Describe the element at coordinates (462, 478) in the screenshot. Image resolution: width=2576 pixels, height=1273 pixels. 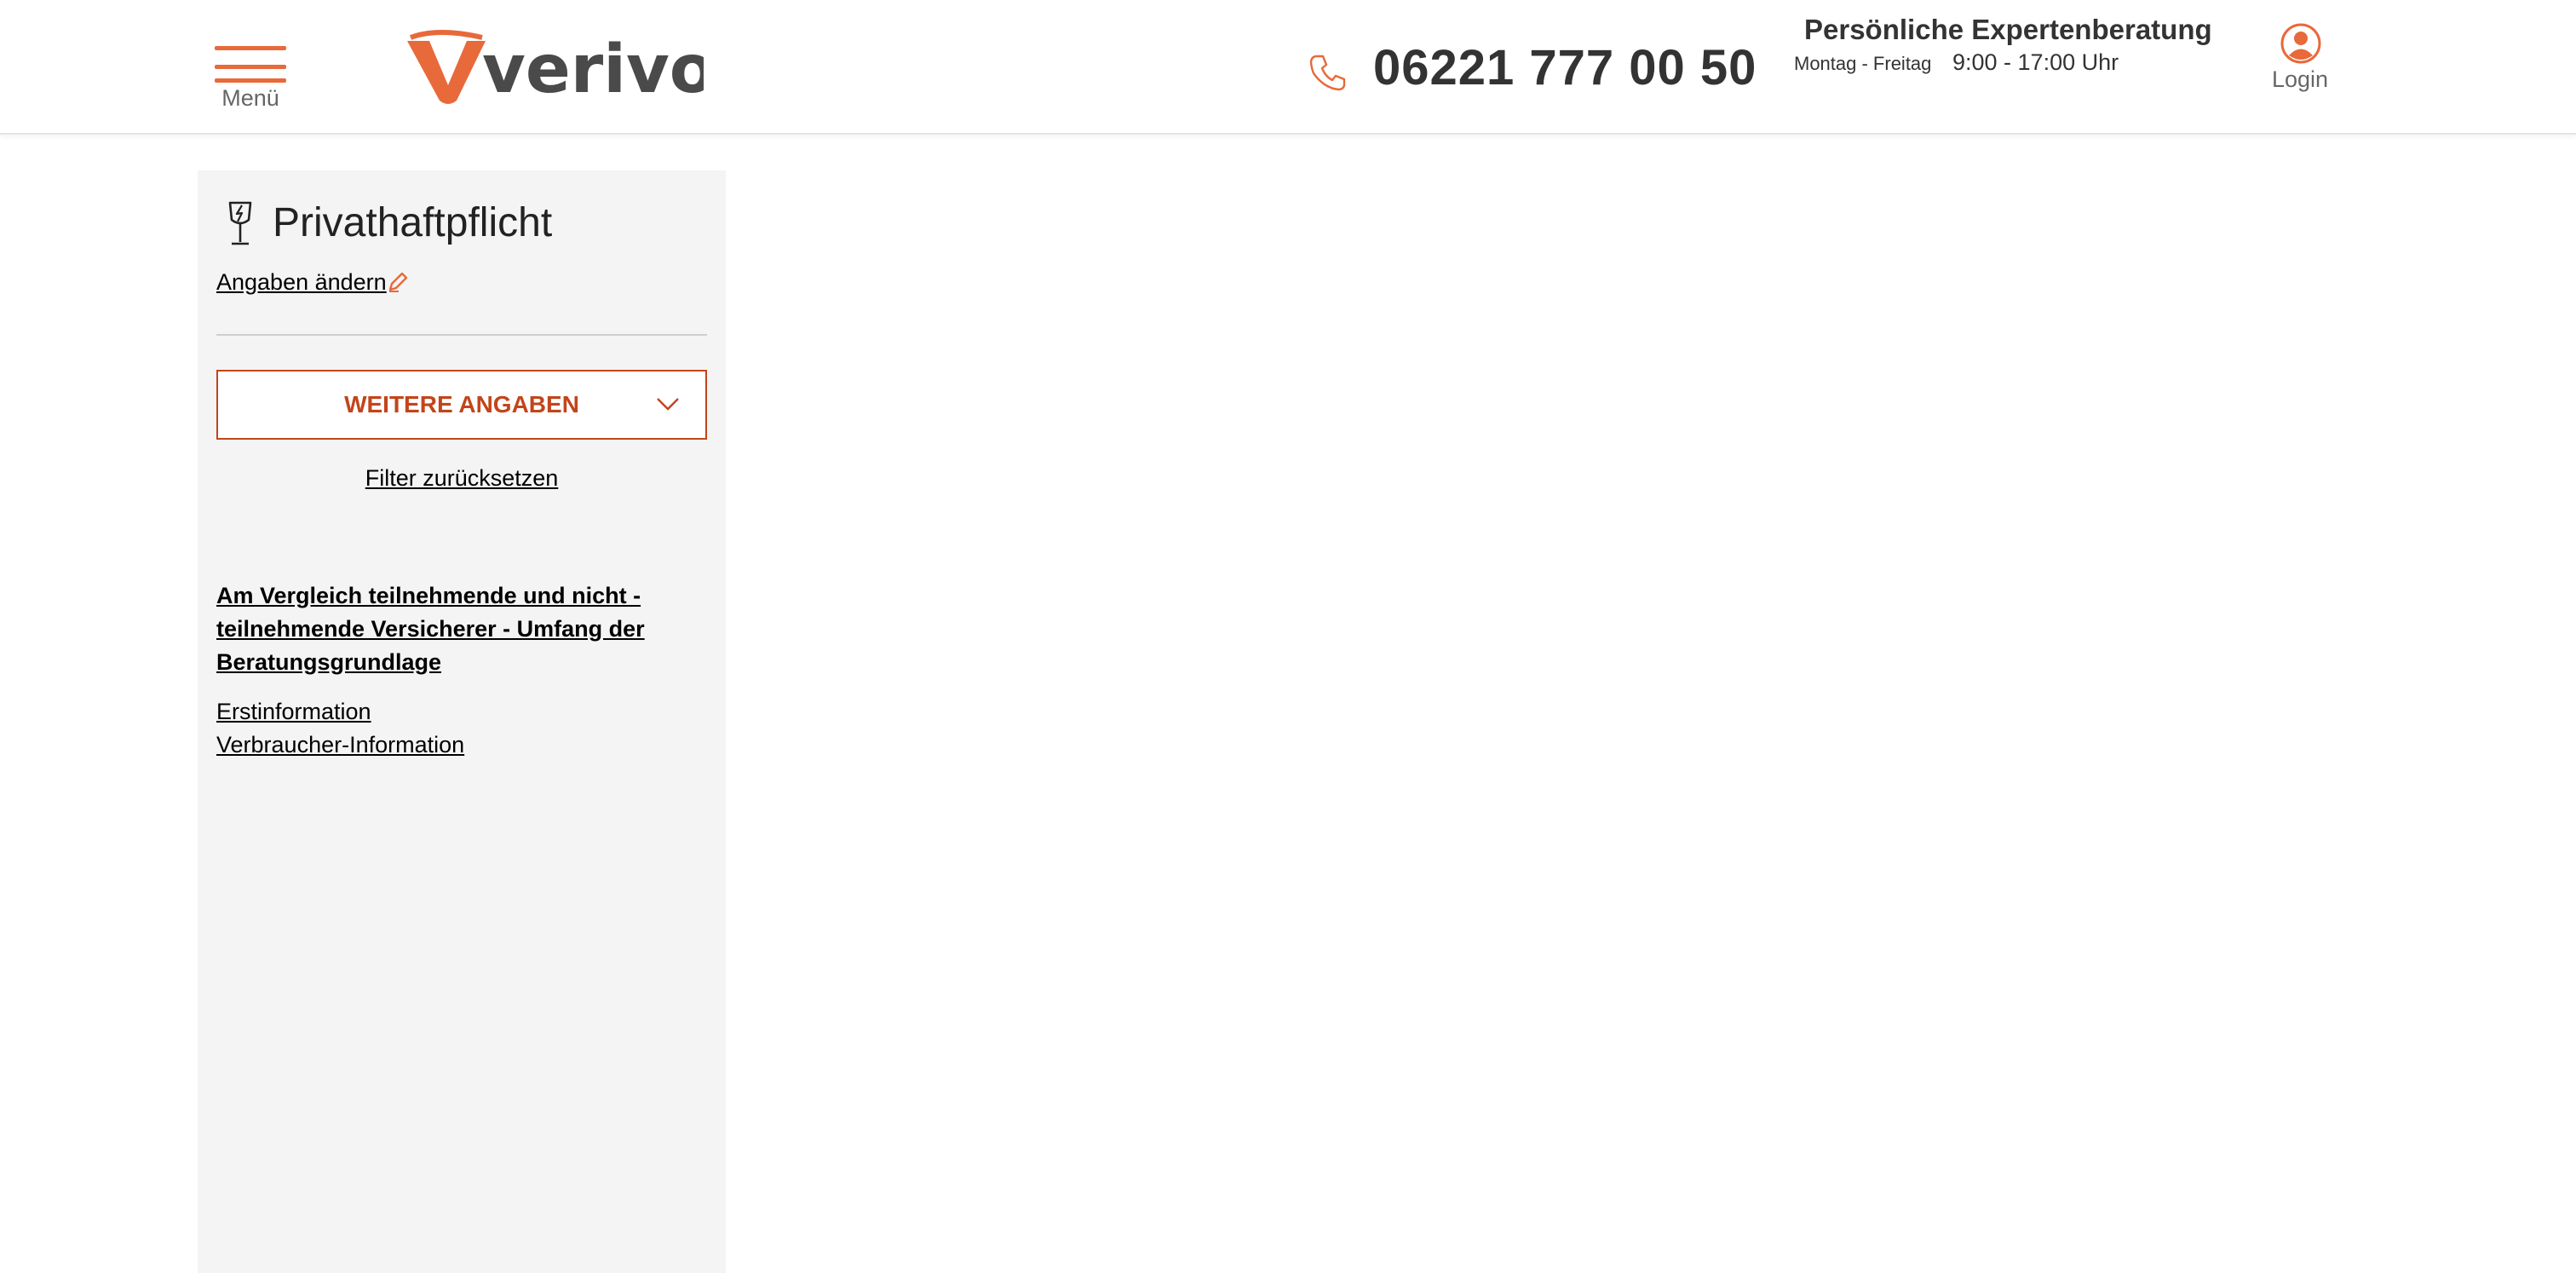
I see `reset-filter-link: Filter zurücksetzen` at that location.